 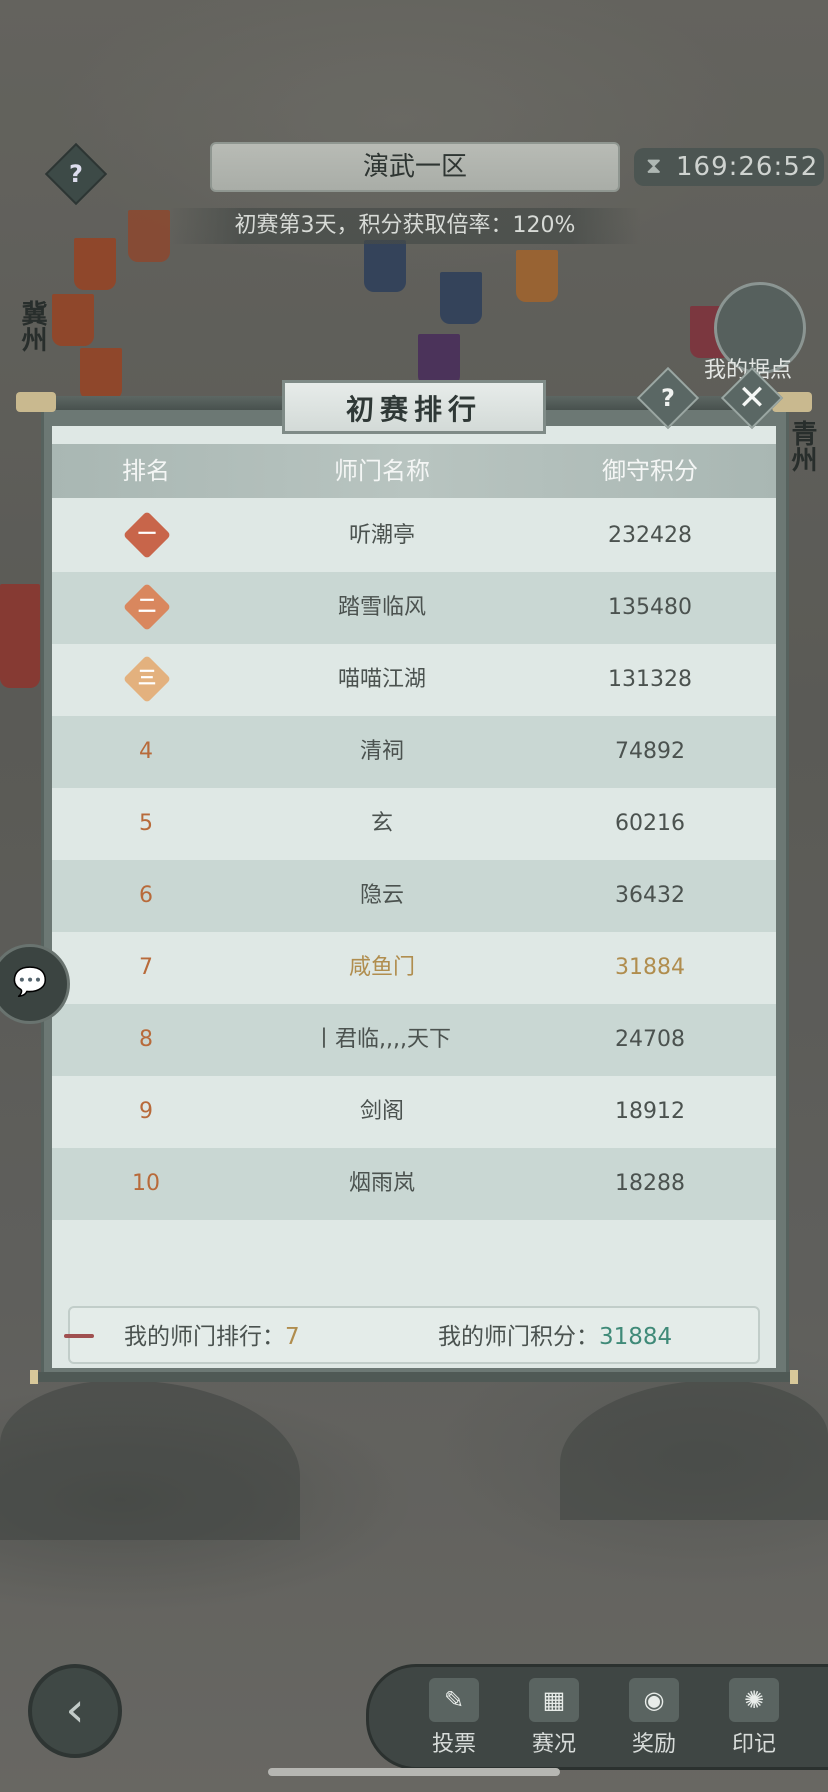 I want to click on guild-score: 18288, so click(x=650, y=1183).